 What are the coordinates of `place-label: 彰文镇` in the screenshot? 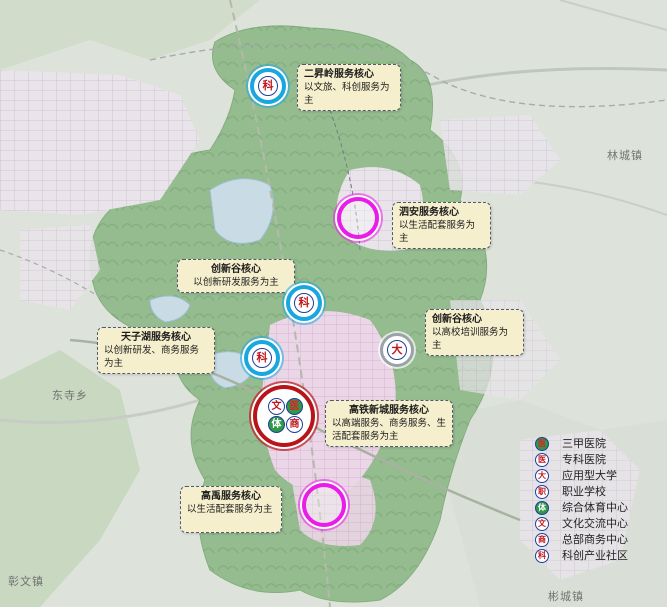 It's located at (26, 581).